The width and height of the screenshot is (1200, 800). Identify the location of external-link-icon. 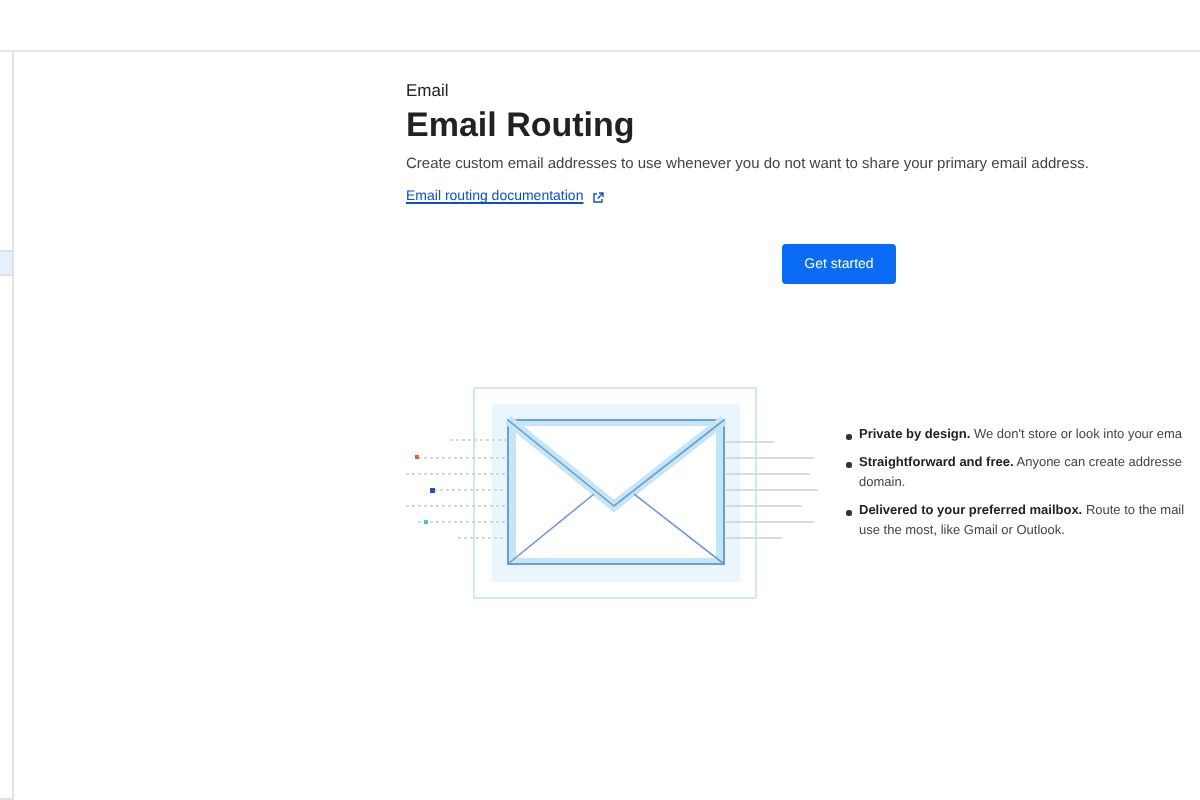
(597, 197).